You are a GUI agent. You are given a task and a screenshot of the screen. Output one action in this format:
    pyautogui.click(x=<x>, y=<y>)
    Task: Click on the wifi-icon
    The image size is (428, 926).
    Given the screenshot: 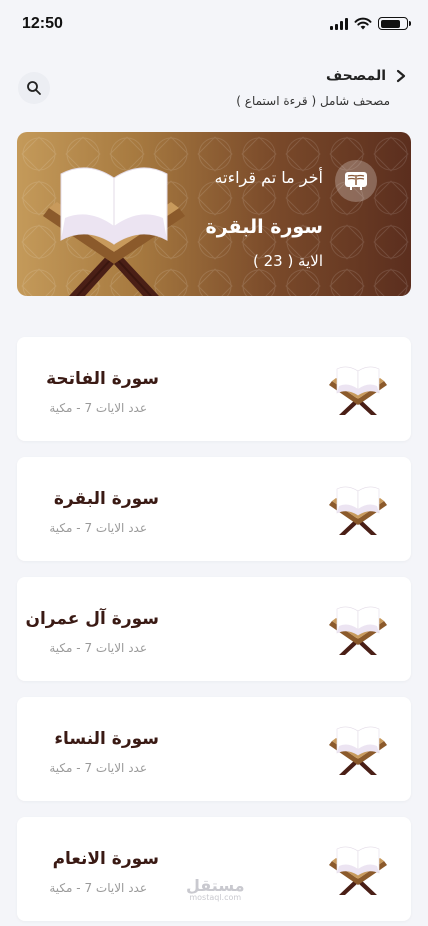 What is the action you would take?
    pyautogui.click(x=363, y=23)
    